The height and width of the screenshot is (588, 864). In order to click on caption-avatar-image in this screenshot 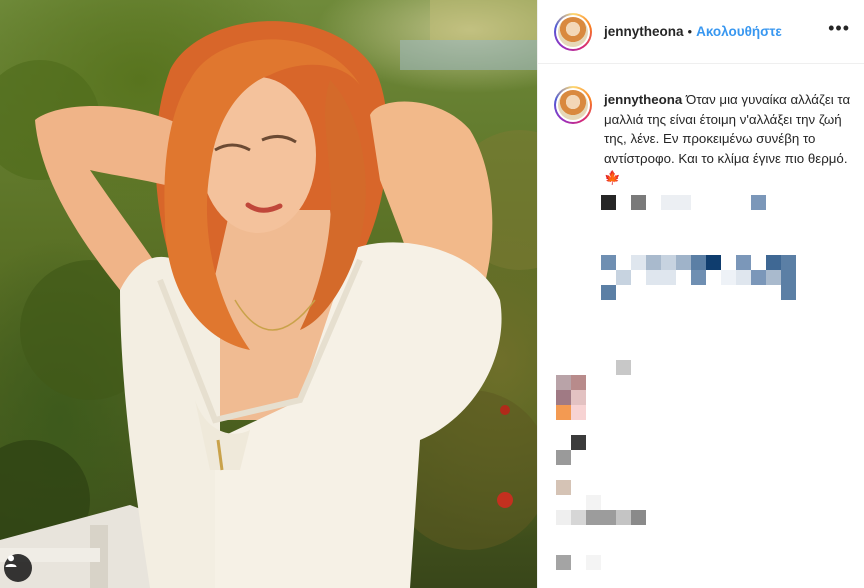, I will do `click(573, 105)`.